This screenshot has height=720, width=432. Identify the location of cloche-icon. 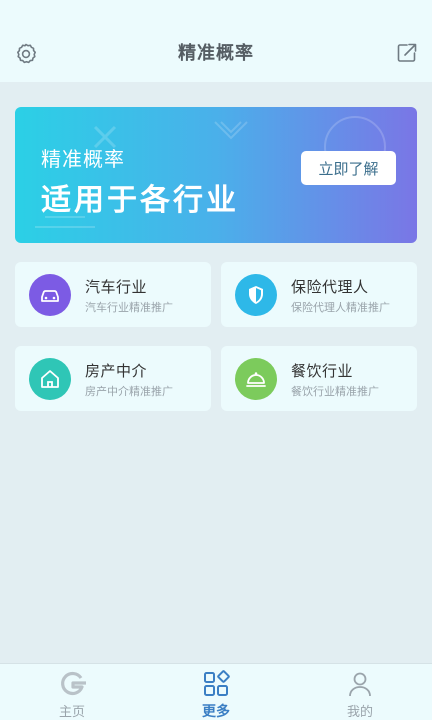
(256, 379).